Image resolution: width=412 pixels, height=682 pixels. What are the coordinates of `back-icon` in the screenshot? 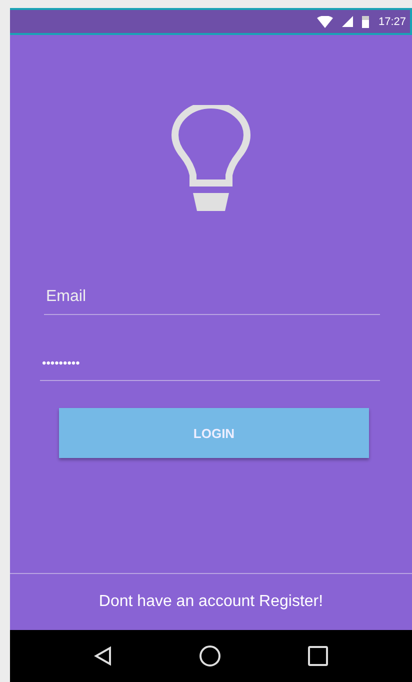 It's located at (103, 656).